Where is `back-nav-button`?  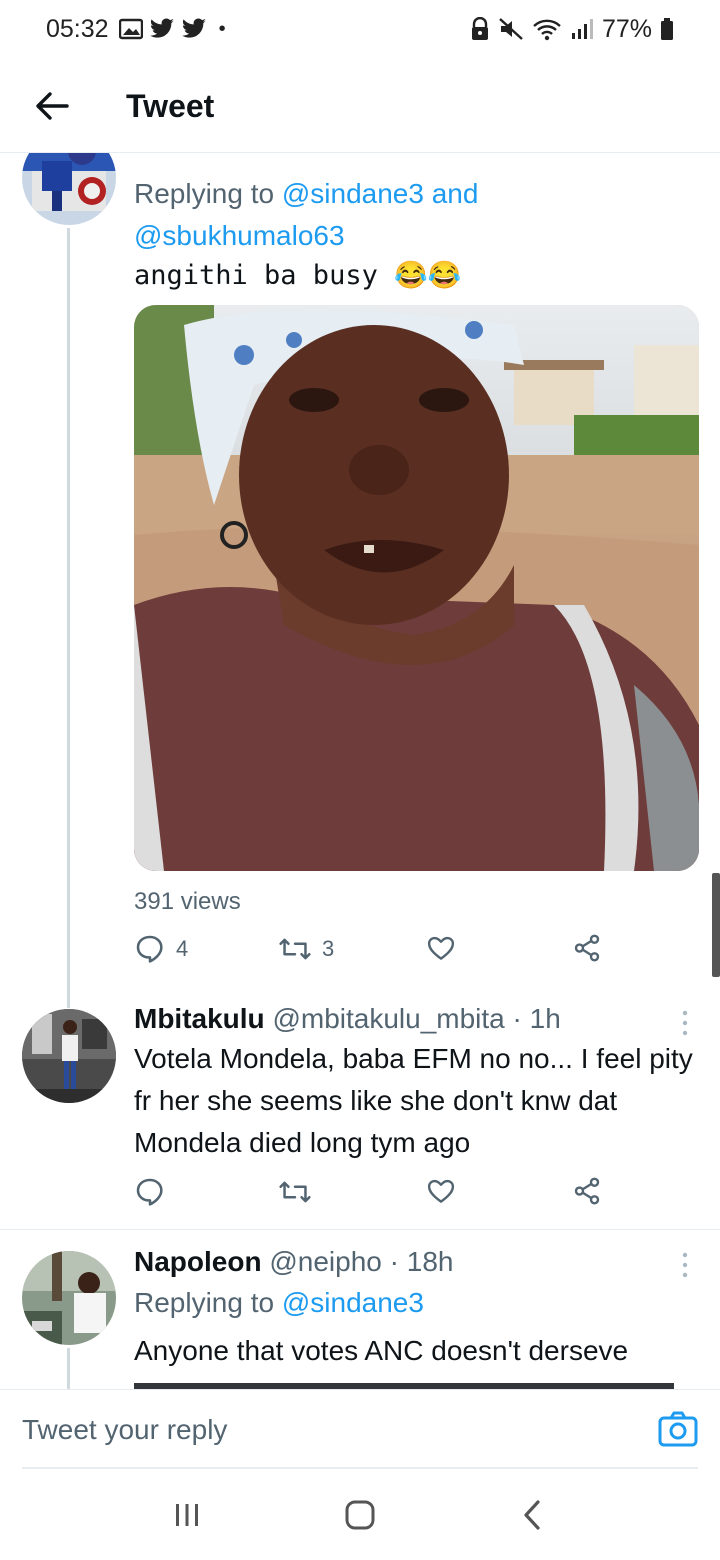
back-nav-button is located at coordinates (533, 1515).